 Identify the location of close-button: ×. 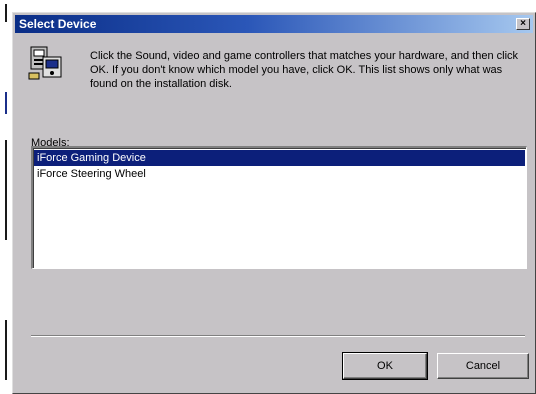
(523, 24).